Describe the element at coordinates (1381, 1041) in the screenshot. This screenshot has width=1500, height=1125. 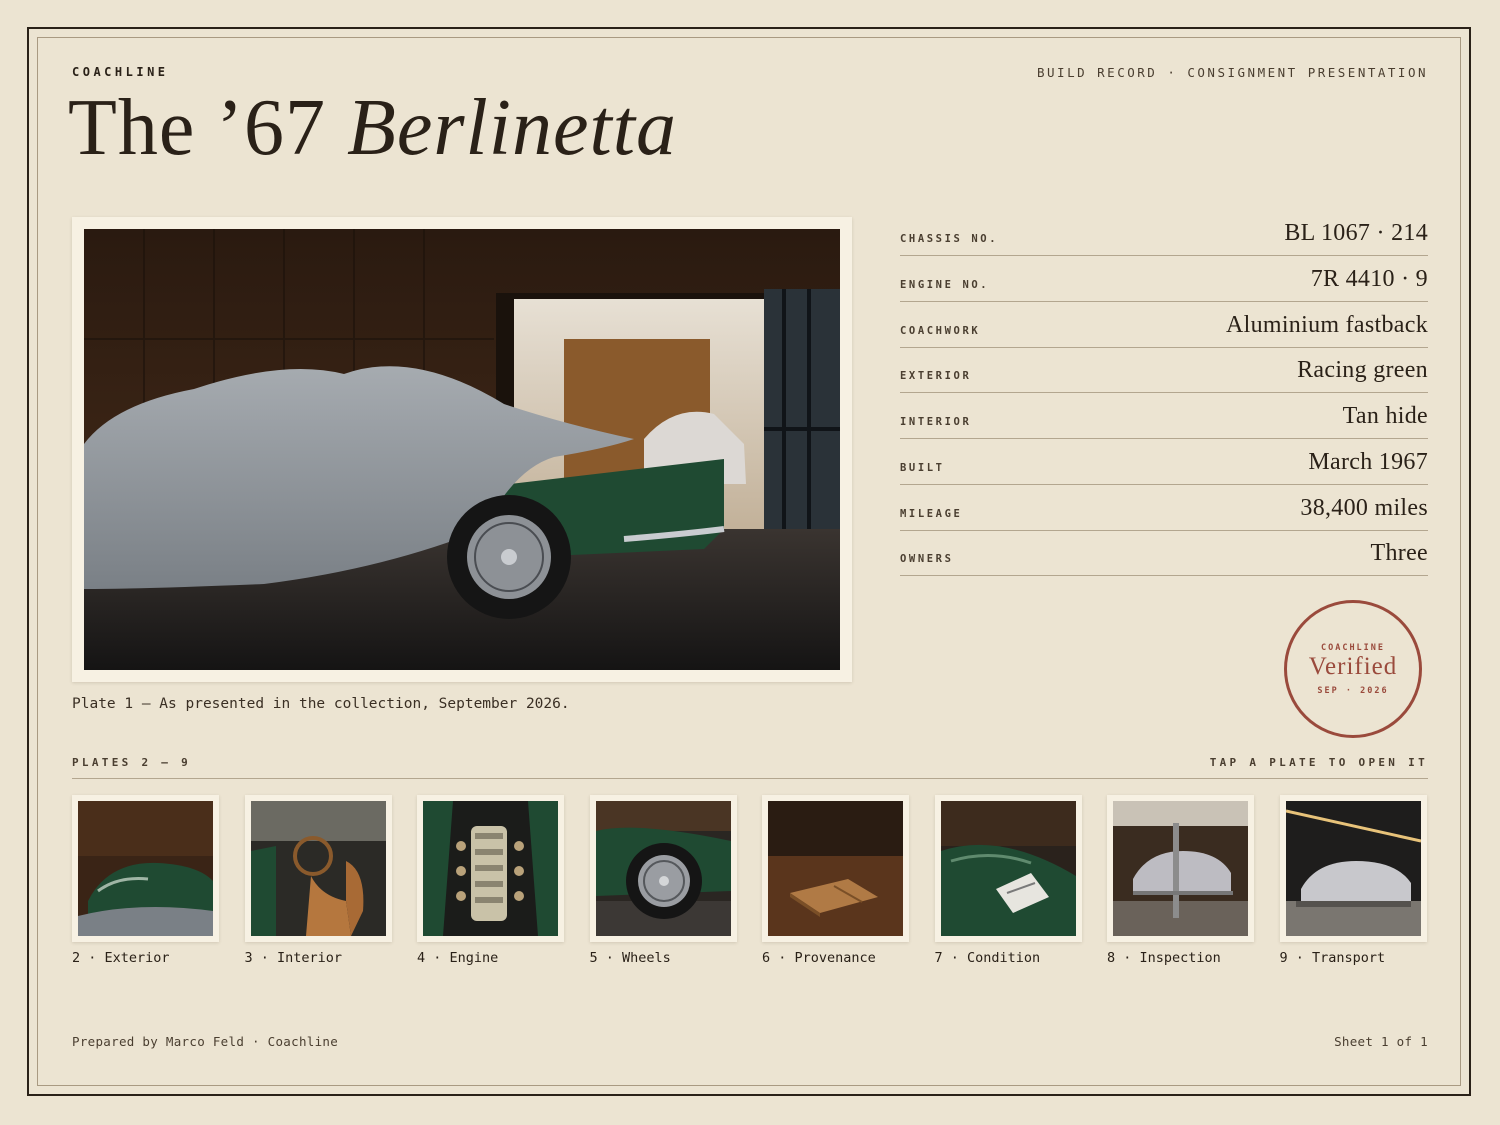
I see `sheet-number: Sheet 1 of 1` at that location.